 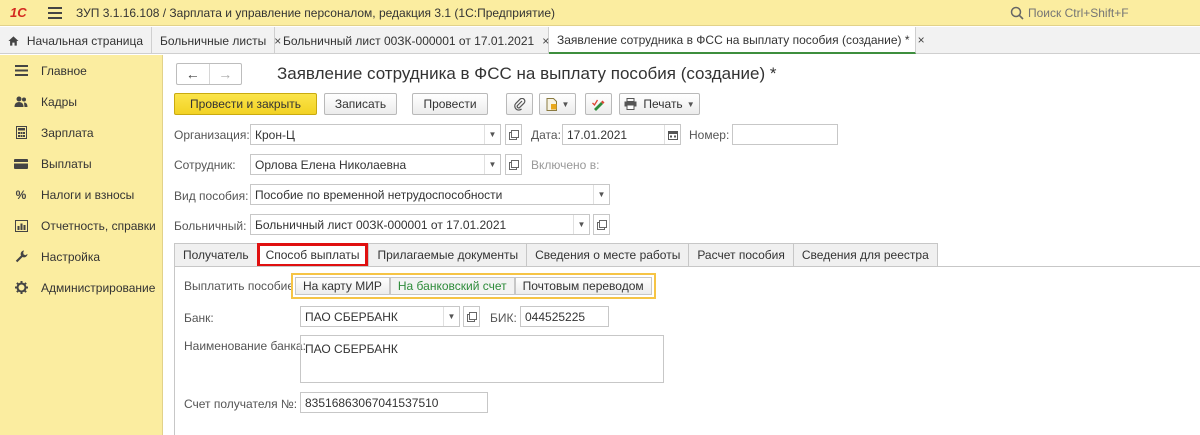 I want to click on gear-icon, so click(x=21, y=288).